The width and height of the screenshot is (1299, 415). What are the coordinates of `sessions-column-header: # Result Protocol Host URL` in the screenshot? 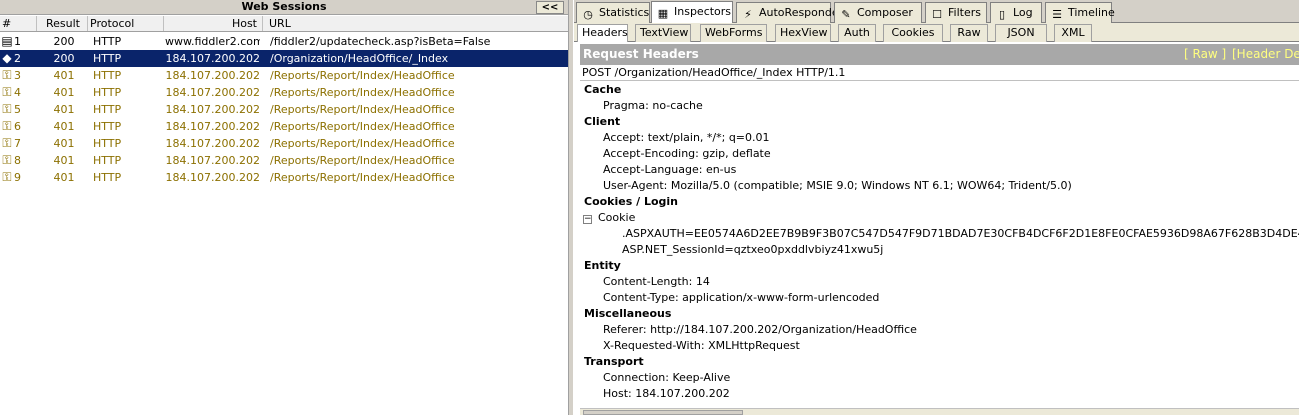 It's located at (284, 24).